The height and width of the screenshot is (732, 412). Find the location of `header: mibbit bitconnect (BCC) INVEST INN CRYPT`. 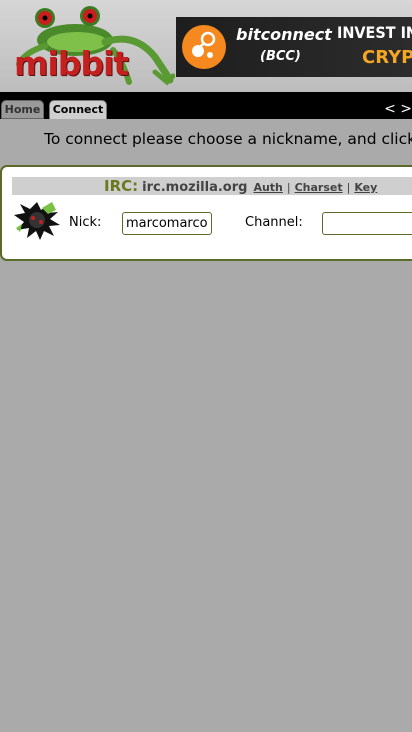

header: mibbit bitconnect (BCC) INVEST INN CRYPT is located at coordinates (206, 46).